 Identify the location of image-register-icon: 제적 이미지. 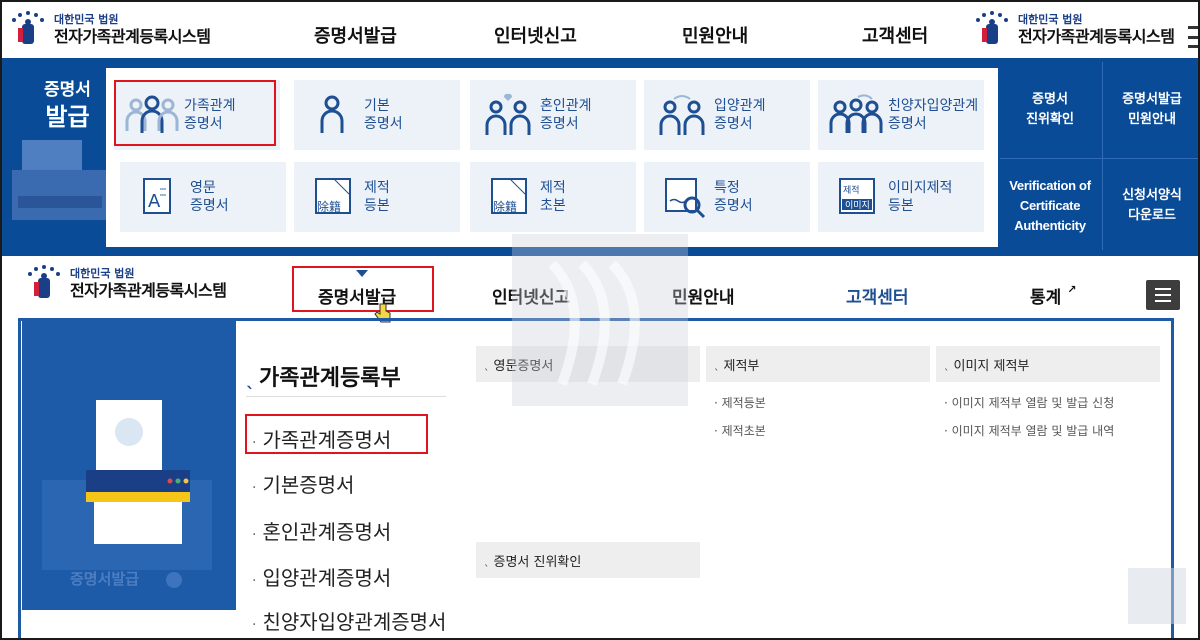
(856, 197).